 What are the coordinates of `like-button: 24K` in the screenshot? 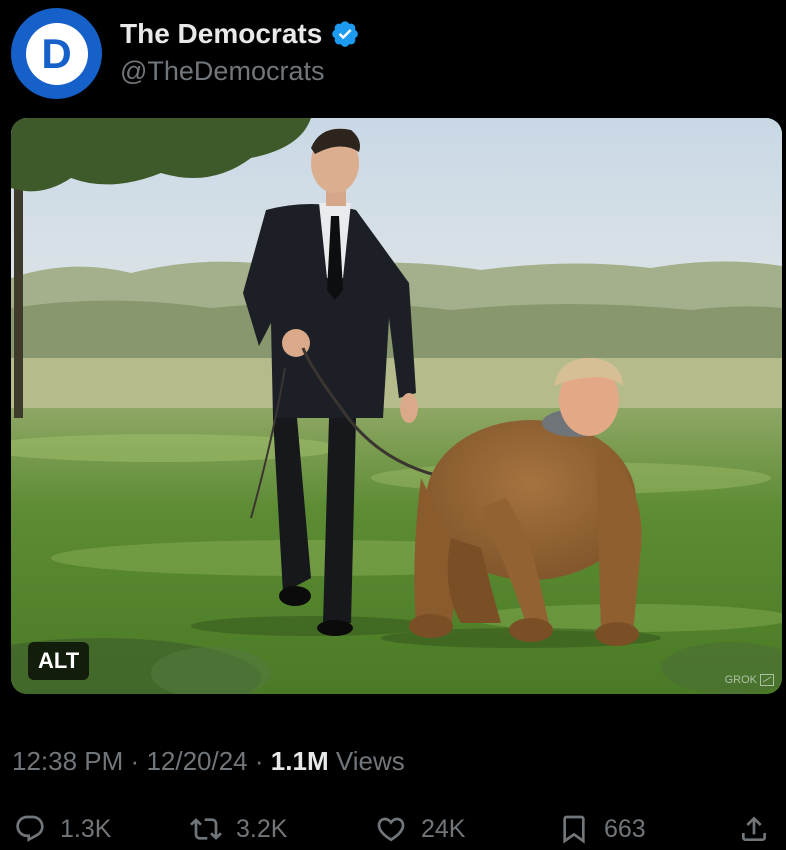 It's located at (420, 829).